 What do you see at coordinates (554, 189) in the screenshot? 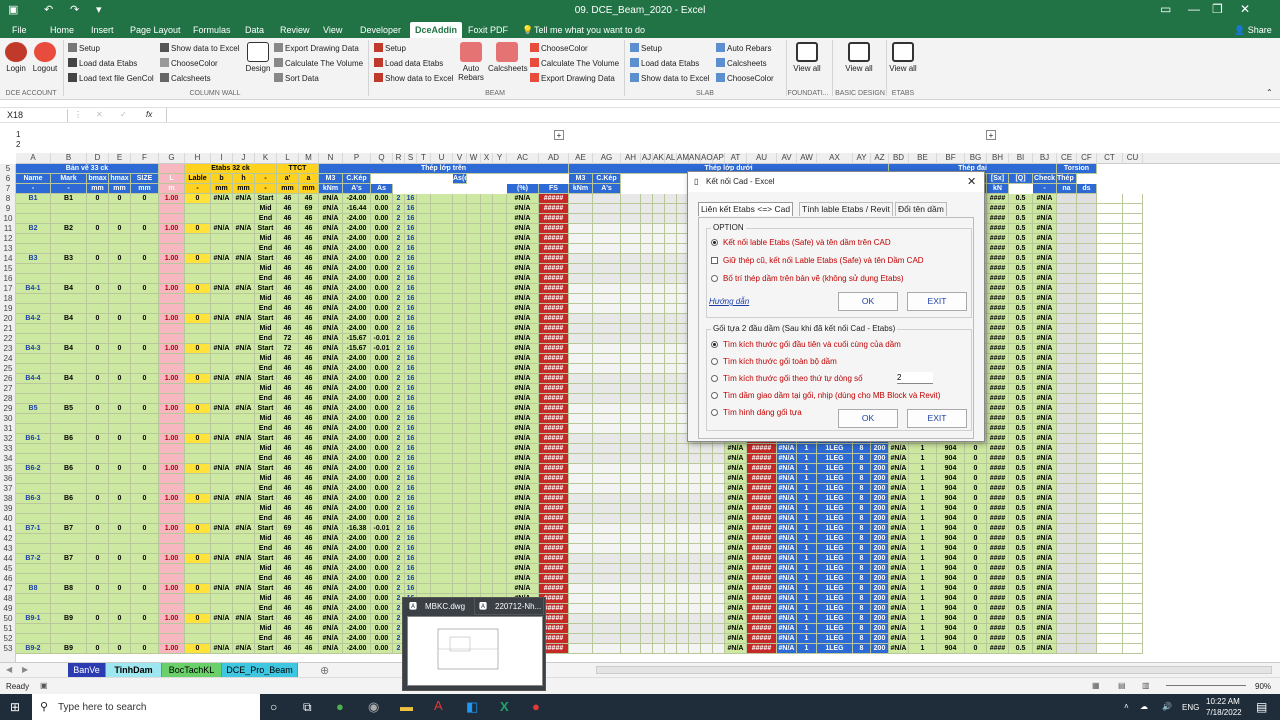
I see `cell: FS` at bounding box center [554, 189].